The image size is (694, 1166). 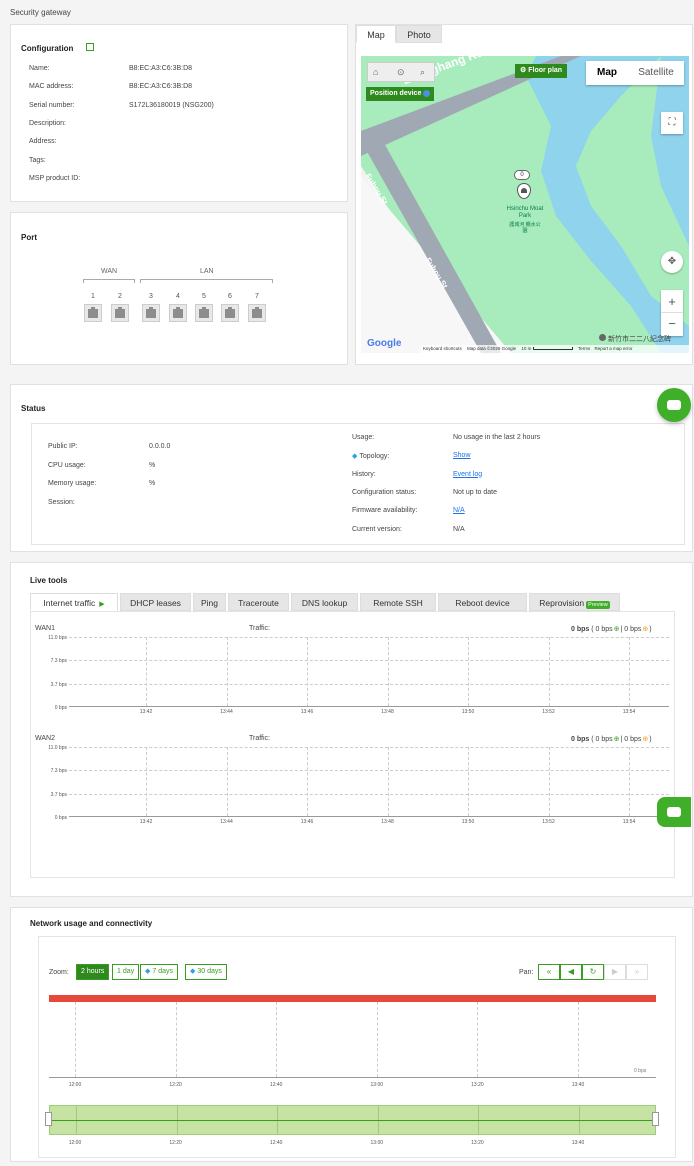 What do you see at coordinates (155, 602) in the screenshot?
I see `tab-dhcp-leases: DHCP leases` at bounding box center [155, 602].